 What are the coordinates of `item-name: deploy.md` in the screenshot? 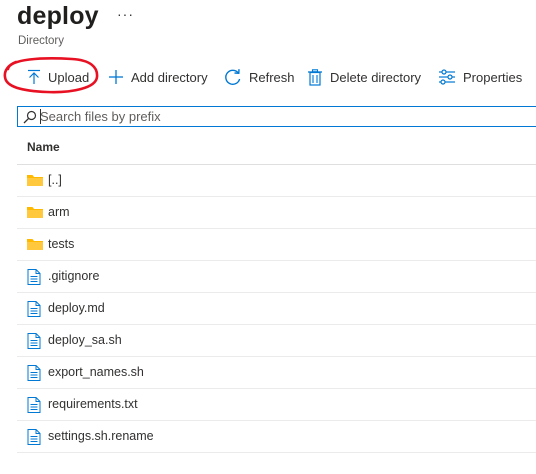 It's located at (76, 308).